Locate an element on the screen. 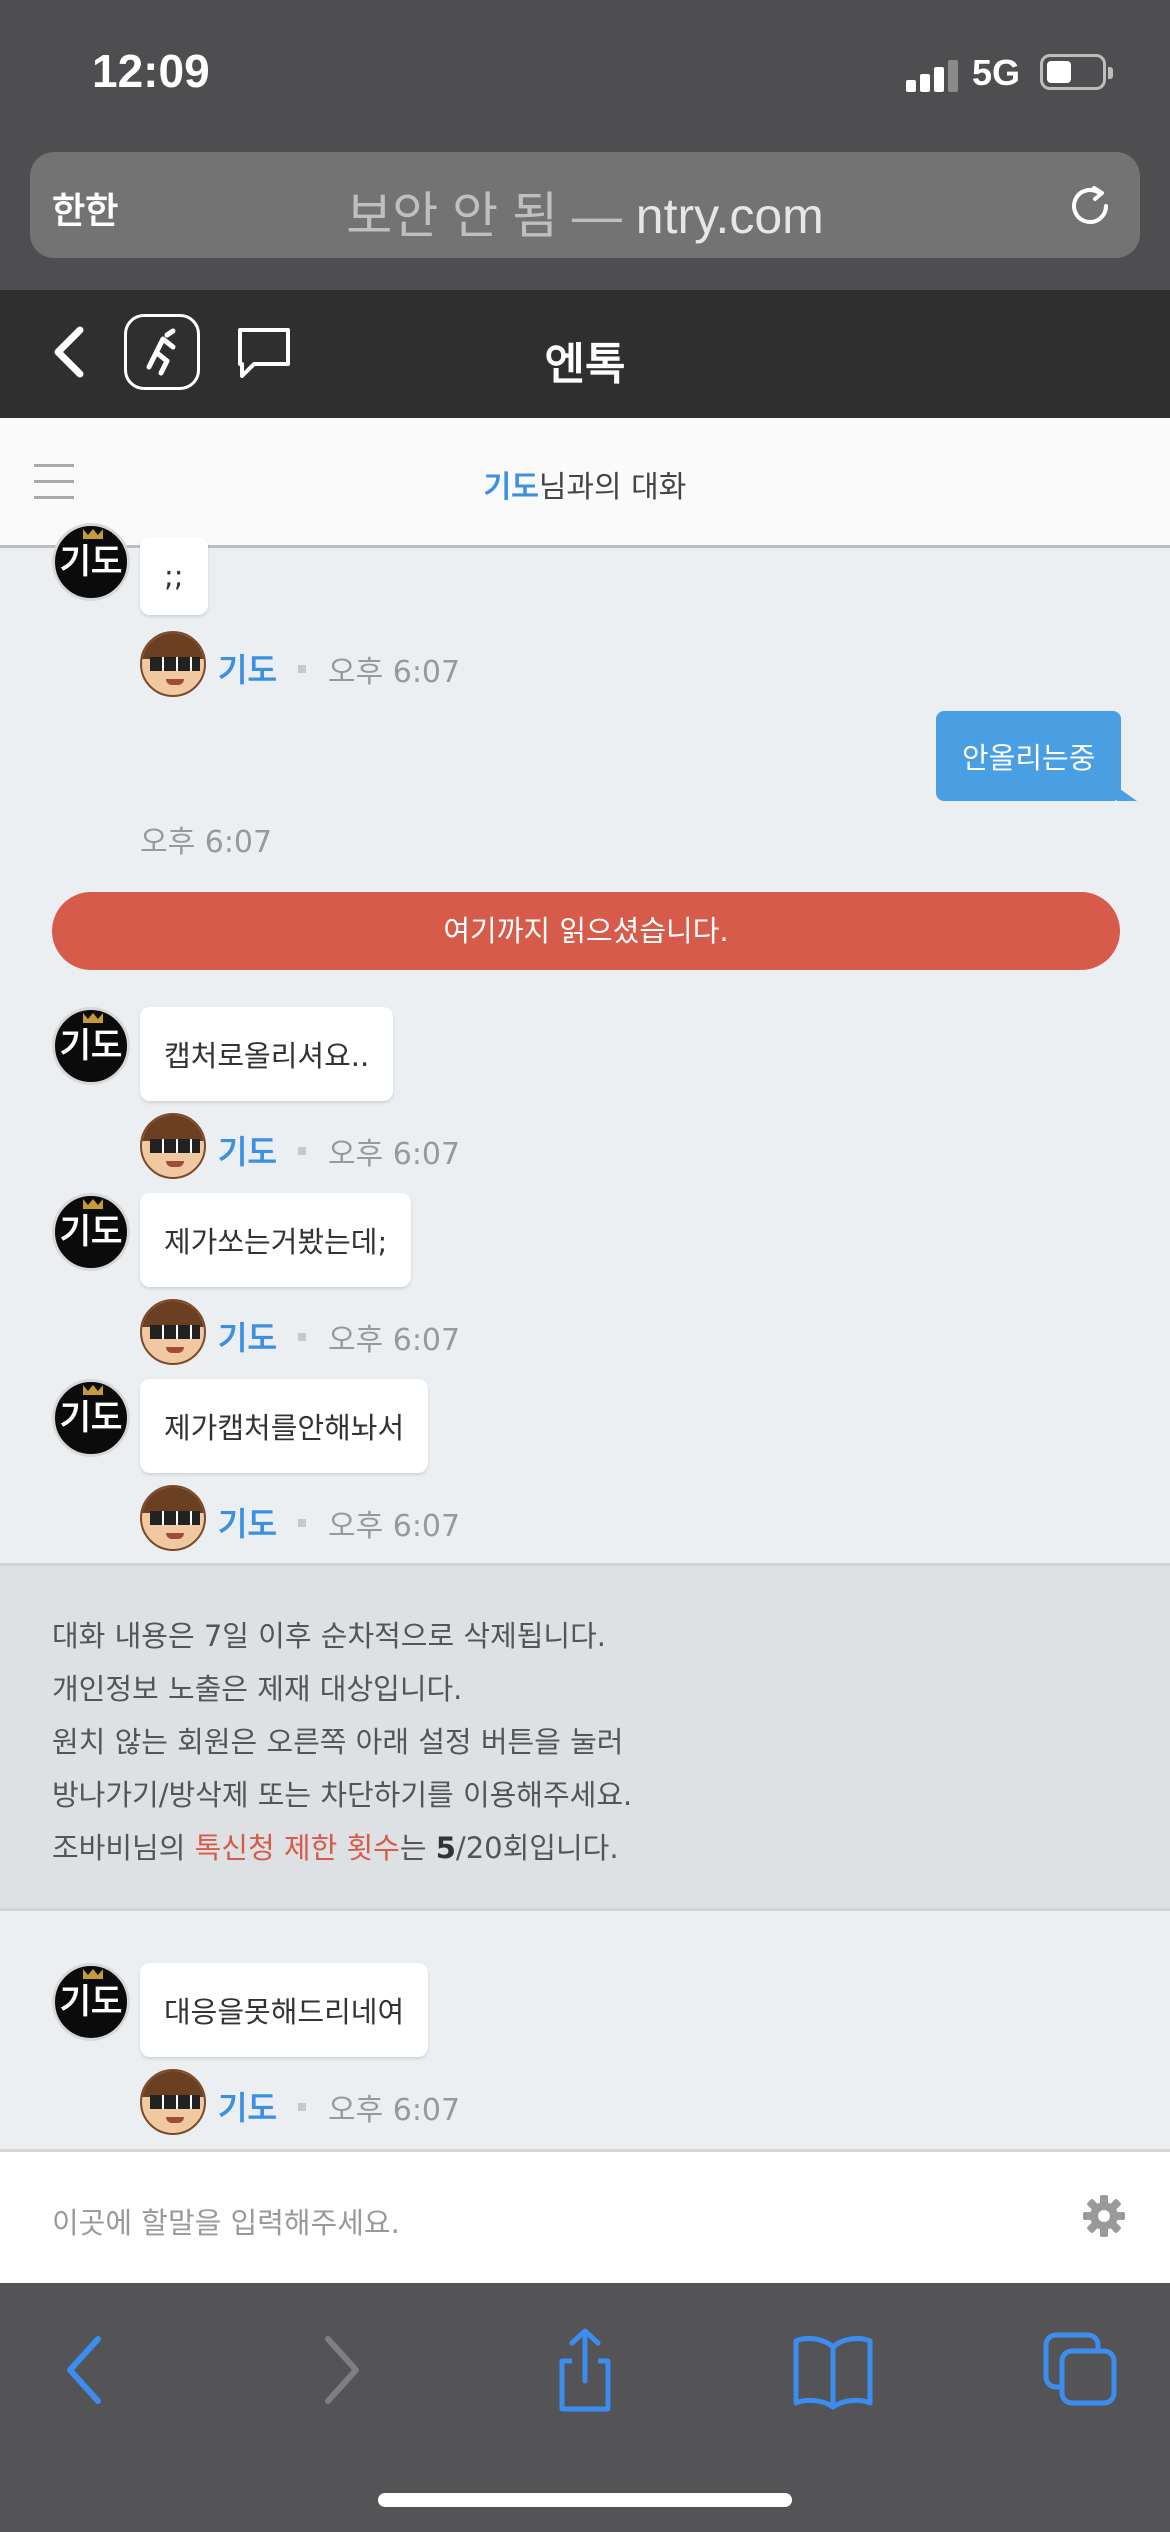 This screenshot has height=2532, width=1170. message-bubble: 캡처로올리셔요.. is located at coordinates (267, 1054).